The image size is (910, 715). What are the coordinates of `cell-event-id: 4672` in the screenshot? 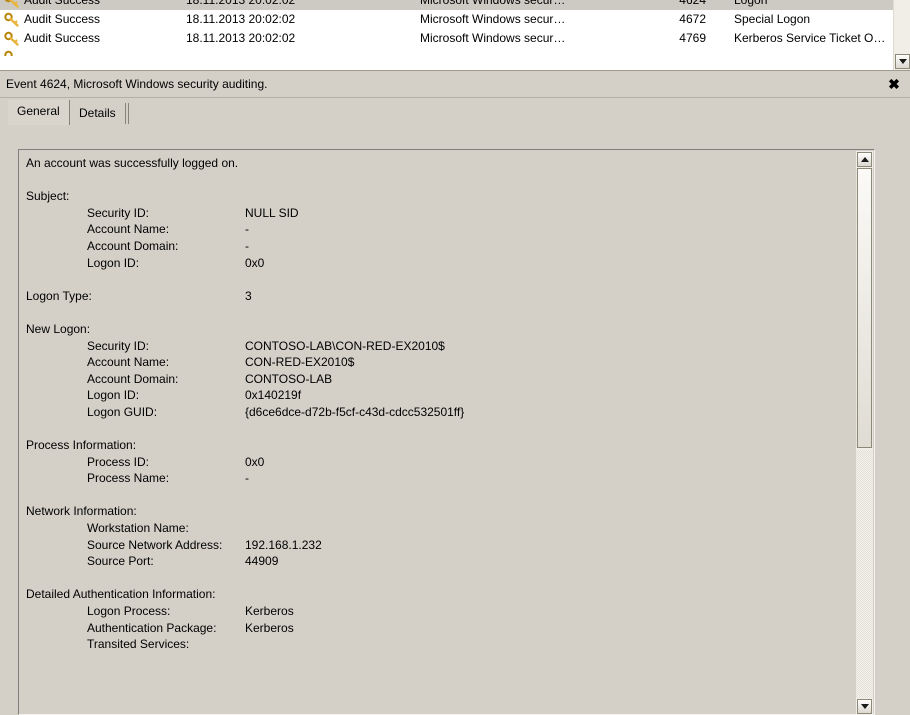 It's located at (692, 19).